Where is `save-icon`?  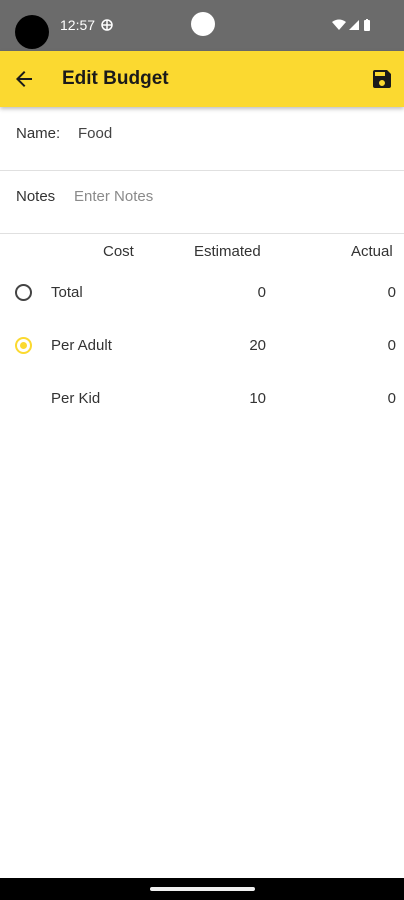
save-icon is located at coordinates (382, 79).